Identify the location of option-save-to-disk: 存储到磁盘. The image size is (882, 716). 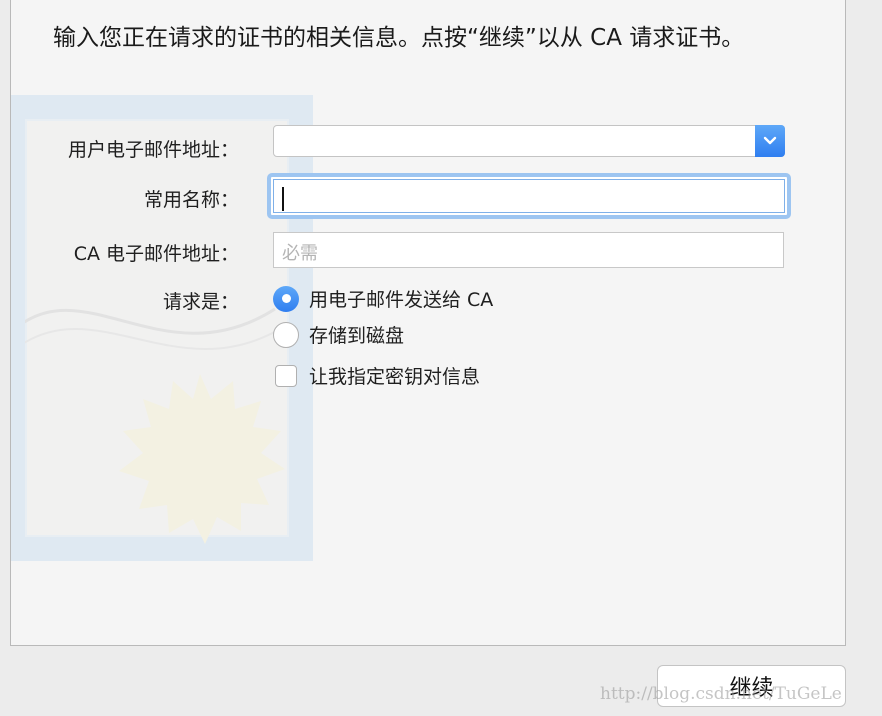
(338, 334).